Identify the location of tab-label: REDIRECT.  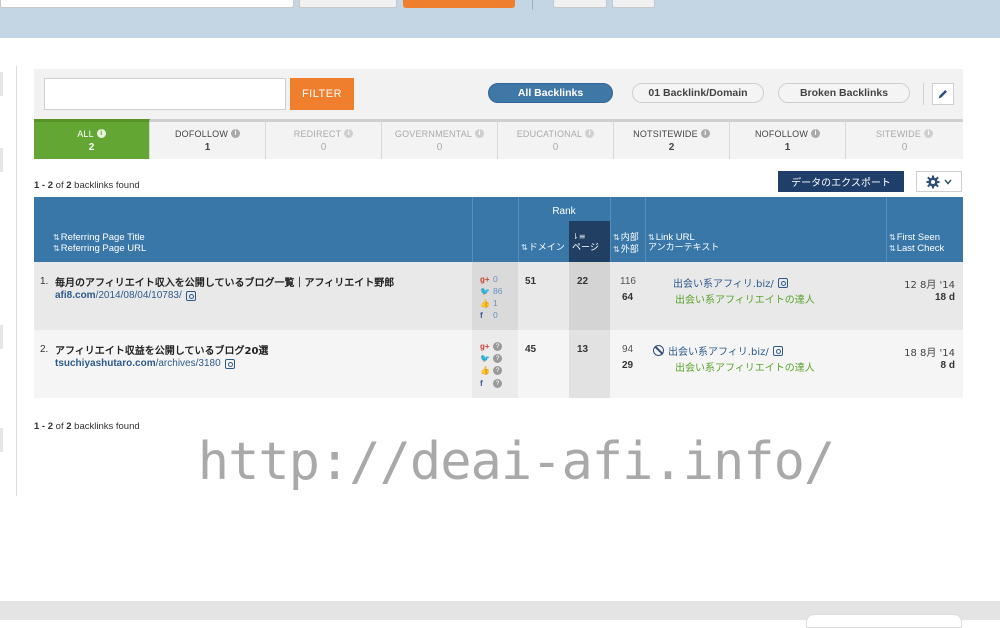
(317, 133).